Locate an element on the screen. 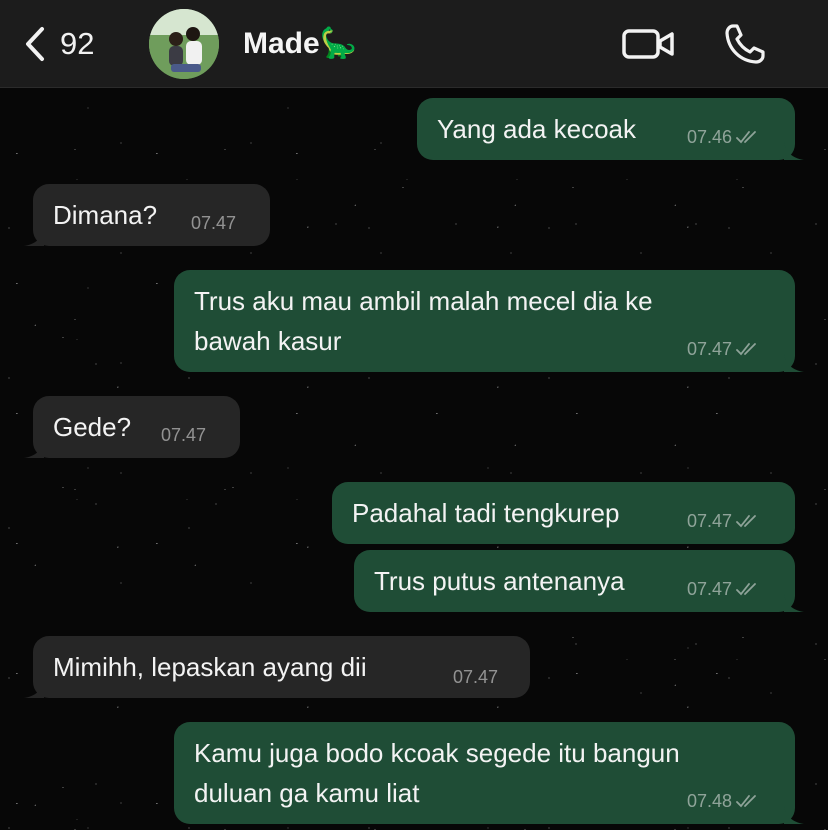 The height and width of the screenshot is (830, 828). message-text: Dimana? is located at coordinates (105, 215).